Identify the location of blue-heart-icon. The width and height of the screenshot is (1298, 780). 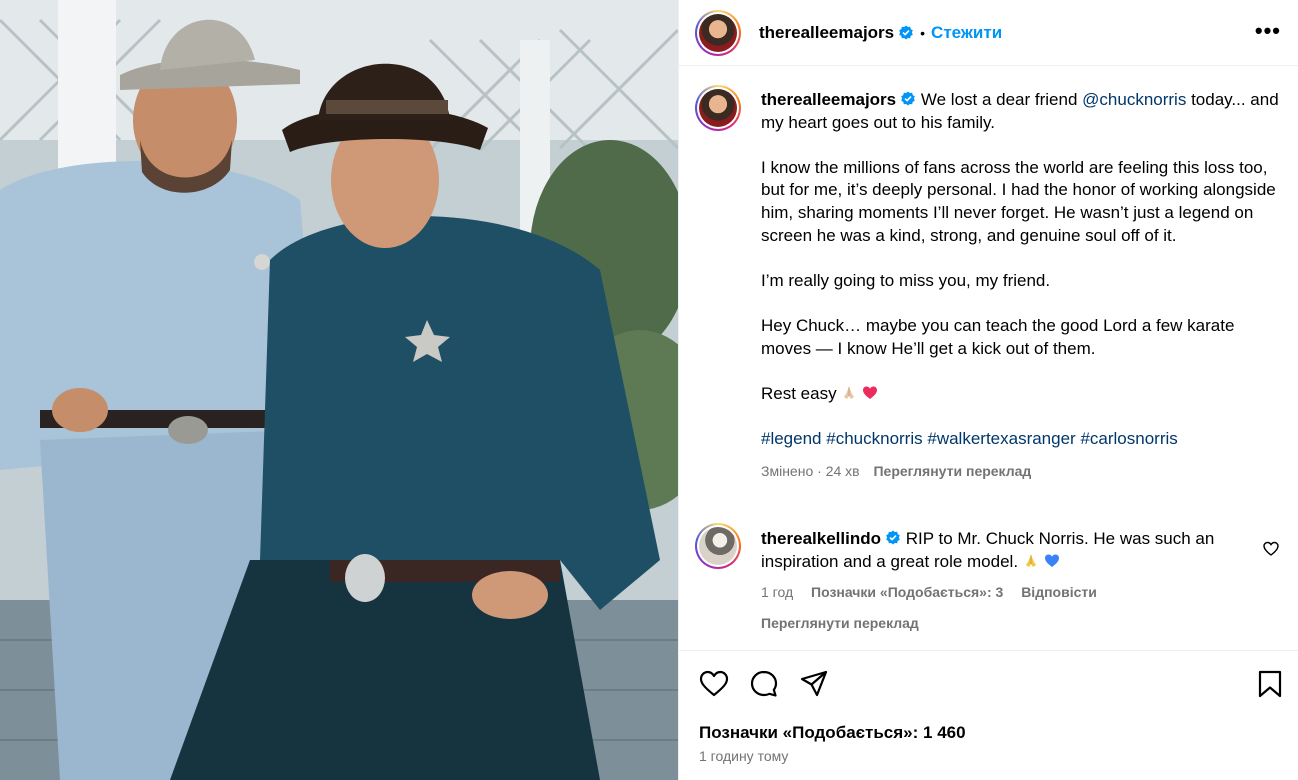
(1051, 560).